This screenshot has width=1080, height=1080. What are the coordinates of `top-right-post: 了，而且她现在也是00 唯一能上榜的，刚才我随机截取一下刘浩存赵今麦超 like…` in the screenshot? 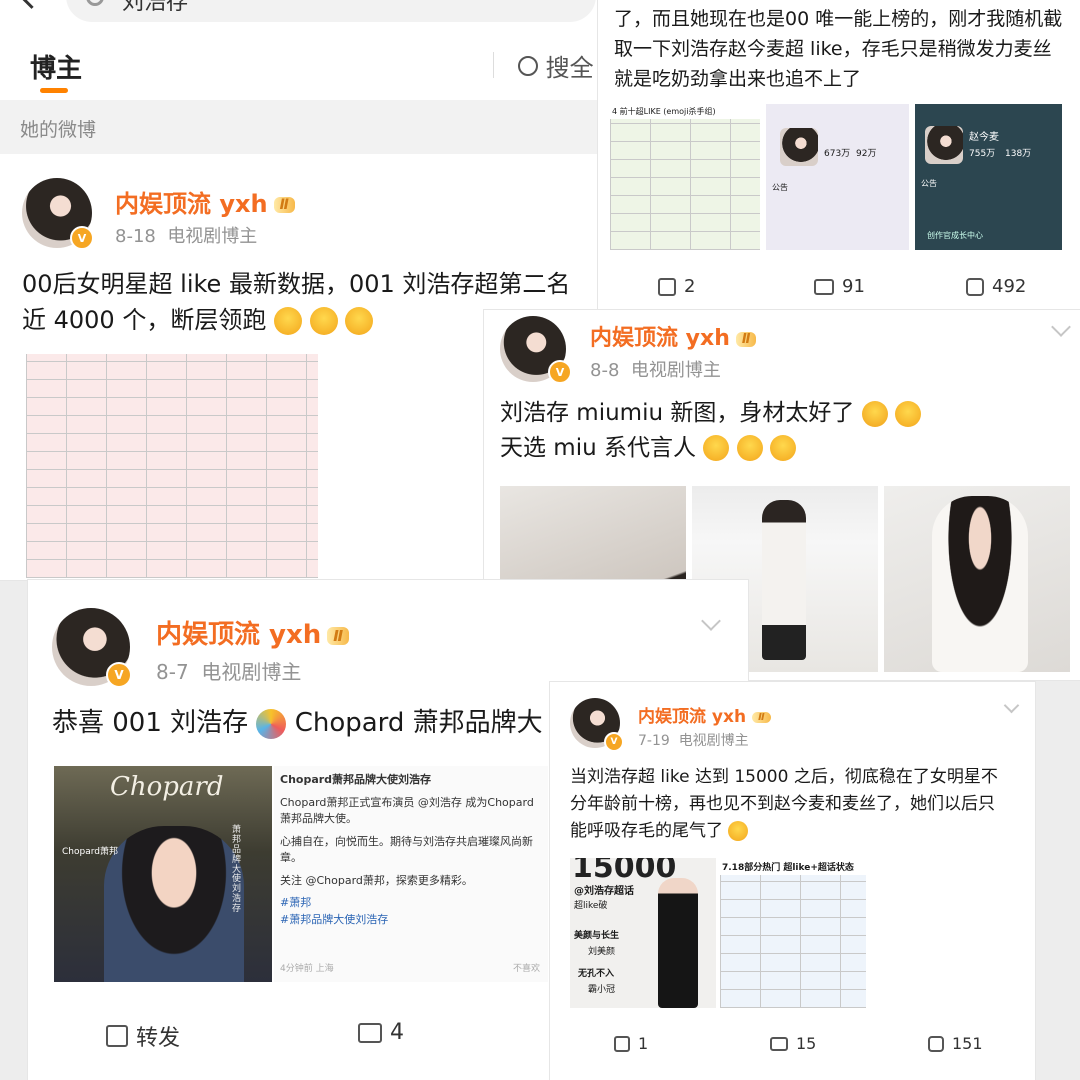 It's located at (839, 155).